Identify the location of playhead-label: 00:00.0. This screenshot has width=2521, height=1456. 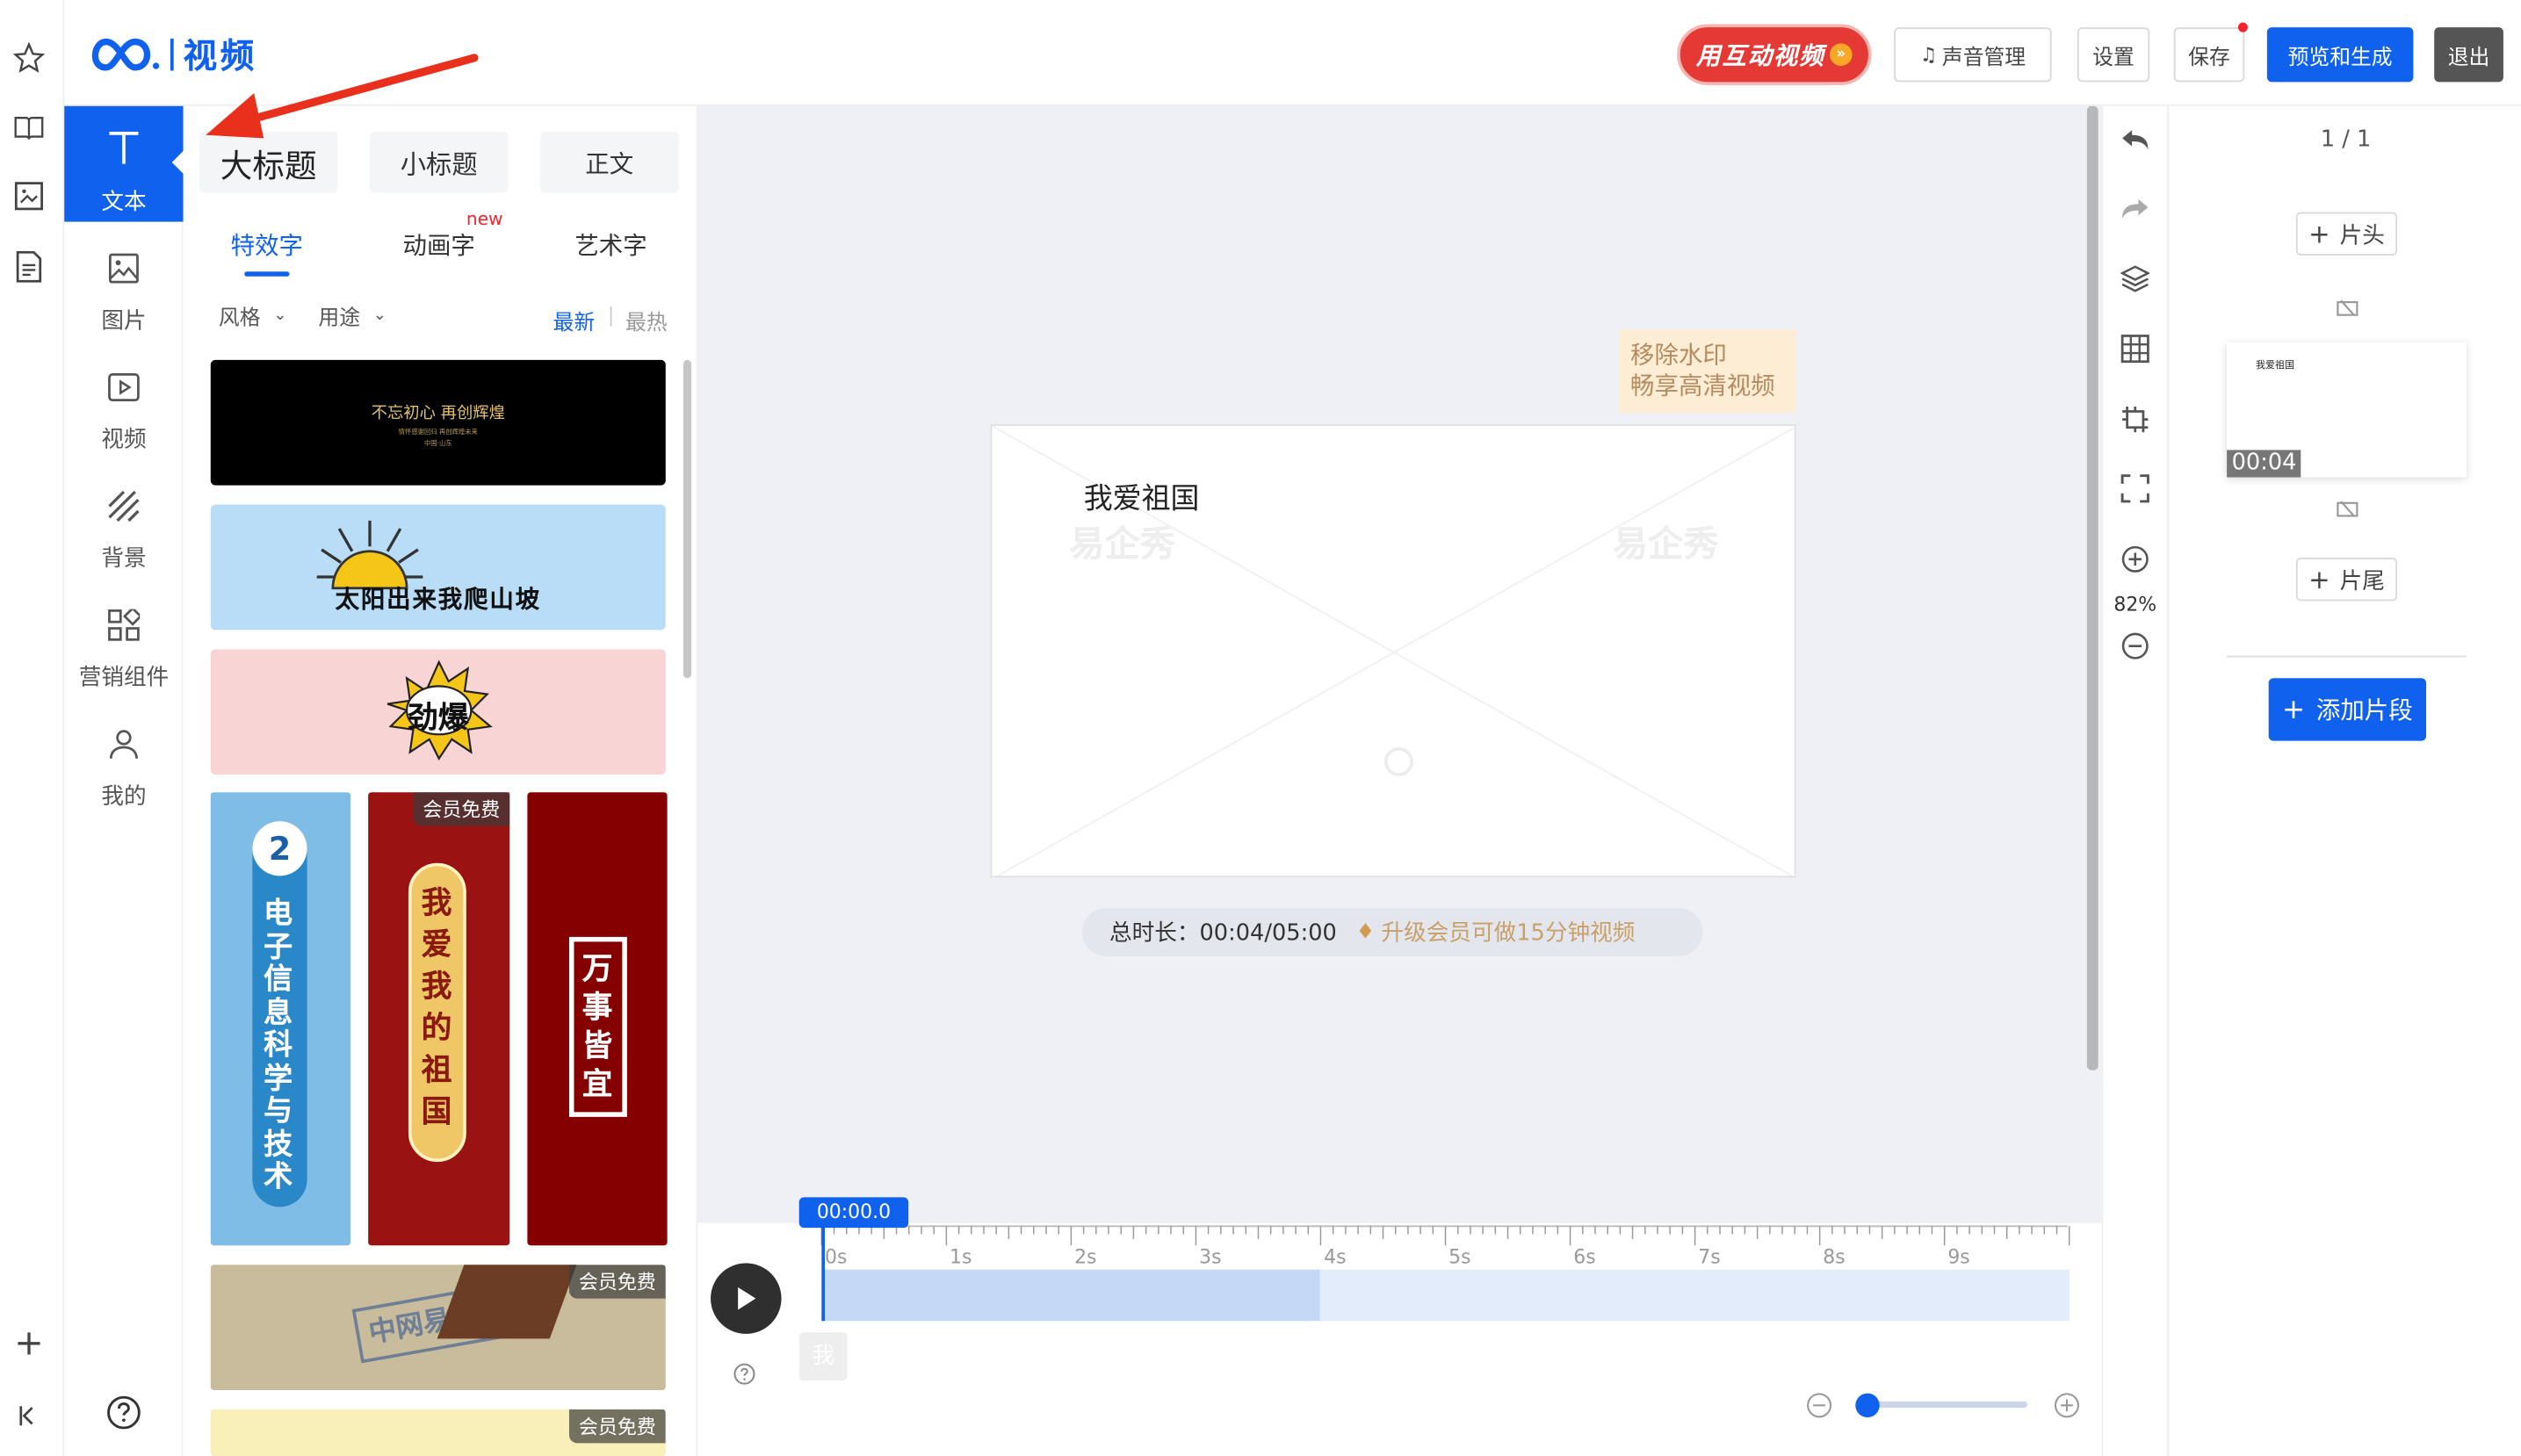
(853, 1213).